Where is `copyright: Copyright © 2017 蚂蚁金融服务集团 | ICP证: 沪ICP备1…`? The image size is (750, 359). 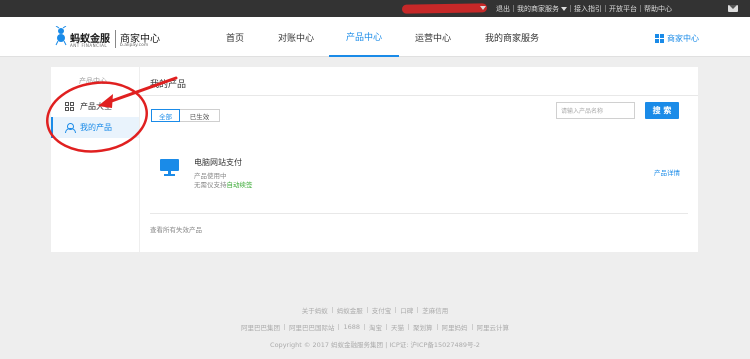 copyright: Copyright © 2017 蚂蚁金融服务集团 | ICP证: 沪ICP备1… is located at coordinates (375, 345).